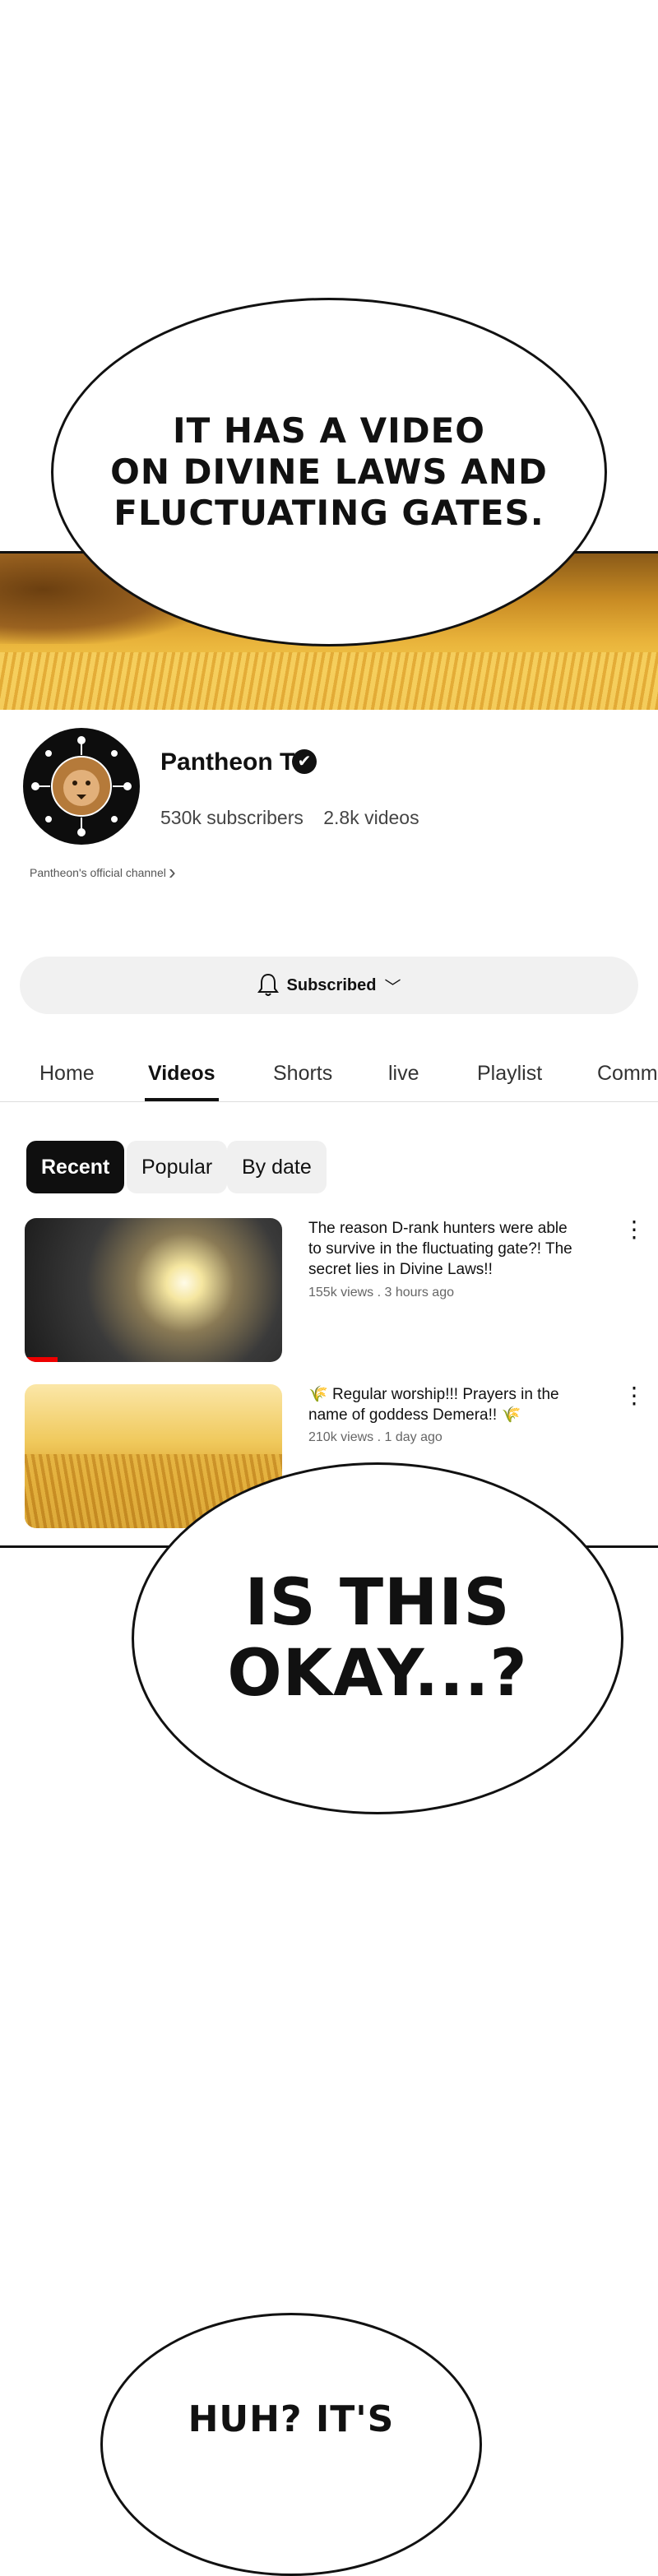 The height and width of the screenshot is (2576, 658). Describe the element at coordinates (392, 987) in the screenshot. I see `chevron-down-icon: ﹀` at that location.